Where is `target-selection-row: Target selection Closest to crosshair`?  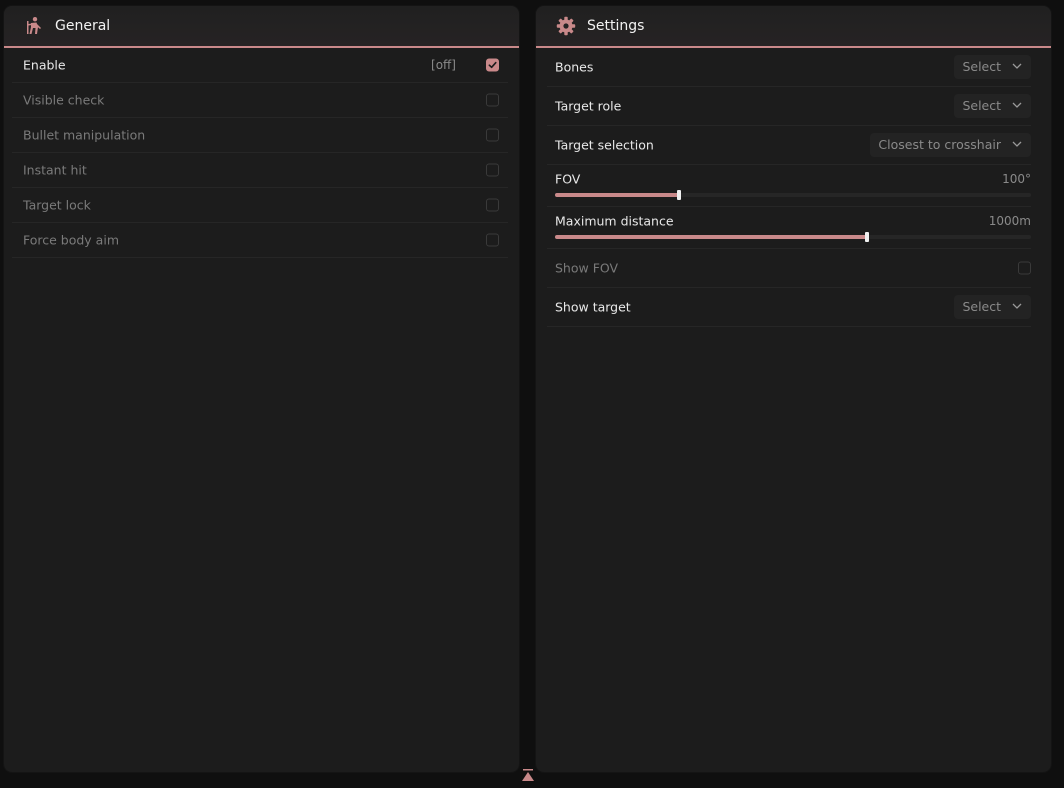
target-selection-row: Target selection Closest to crosshair is located at coordinates (789, 145).